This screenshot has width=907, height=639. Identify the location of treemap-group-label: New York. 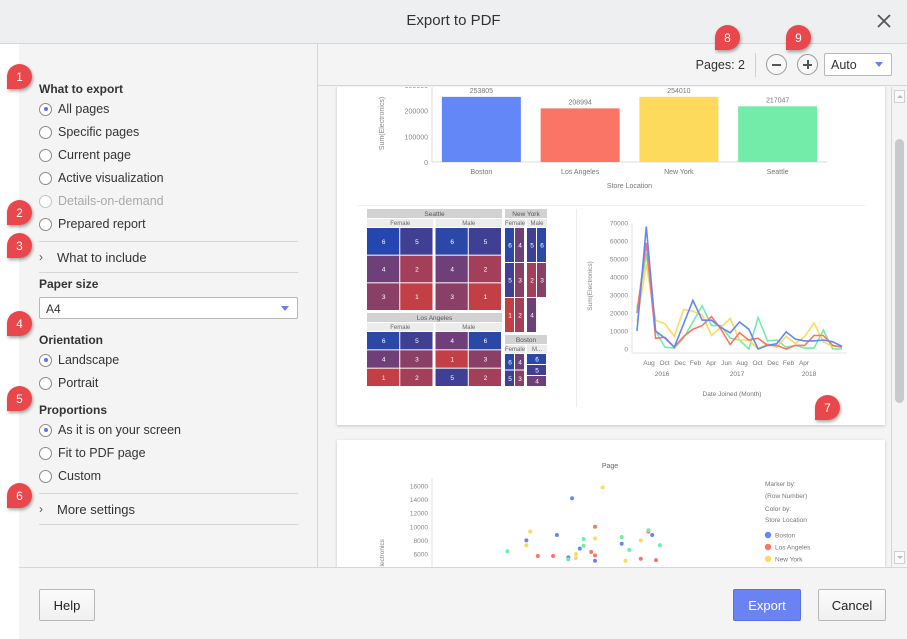
(526, 214).